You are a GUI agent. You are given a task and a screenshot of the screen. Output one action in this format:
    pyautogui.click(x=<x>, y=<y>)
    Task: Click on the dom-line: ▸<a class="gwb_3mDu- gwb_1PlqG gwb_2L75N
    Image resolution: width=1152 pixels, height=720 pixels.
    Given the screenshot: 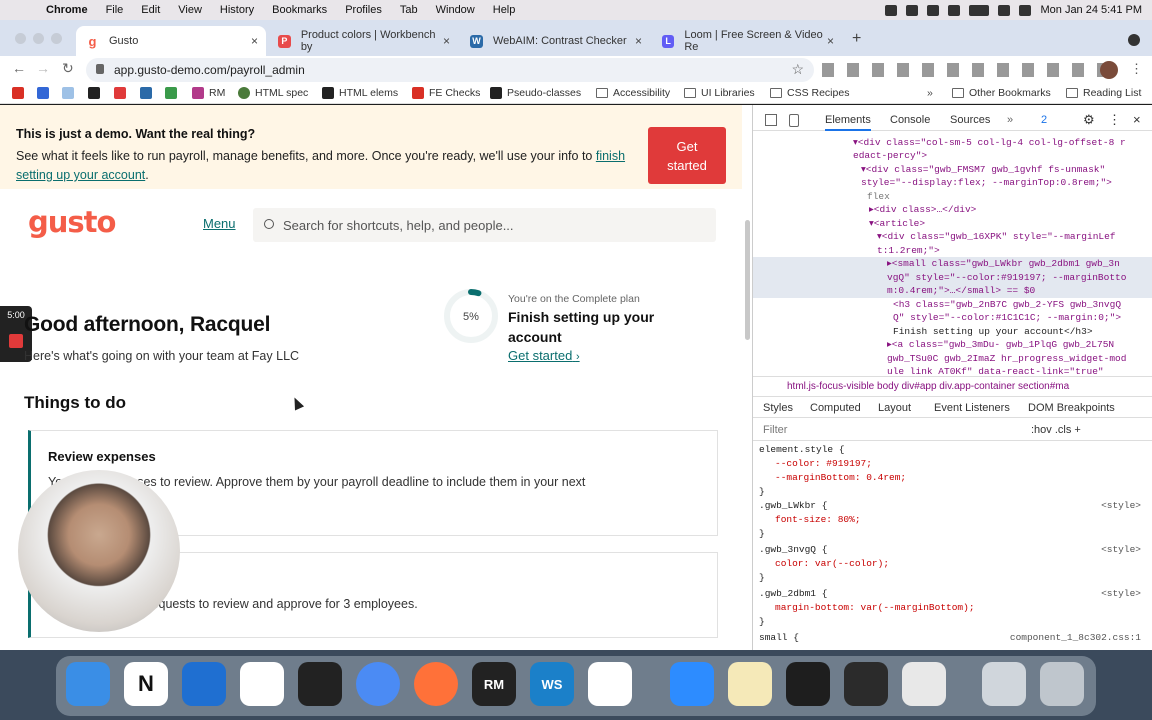 What is the action you would take?
    pyautogui.click(x=1000, y=345)
    